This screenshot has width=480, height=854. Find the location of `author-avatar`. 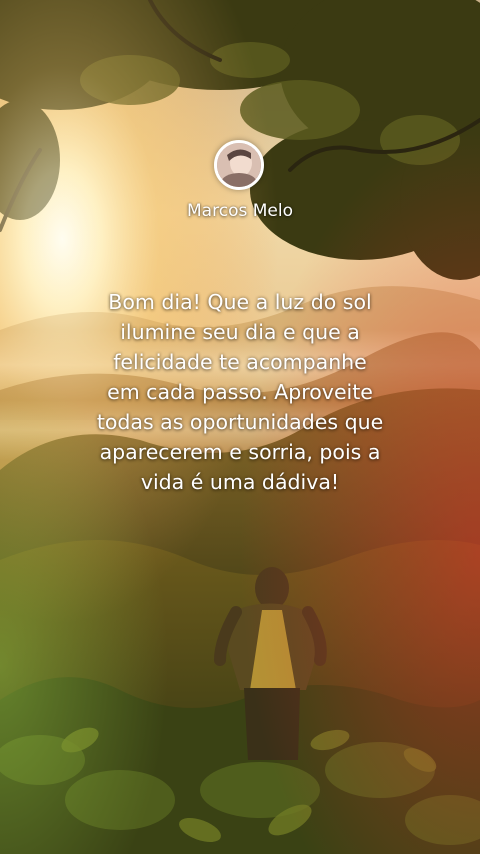

author-avatar is located at coordinates (239, 165).